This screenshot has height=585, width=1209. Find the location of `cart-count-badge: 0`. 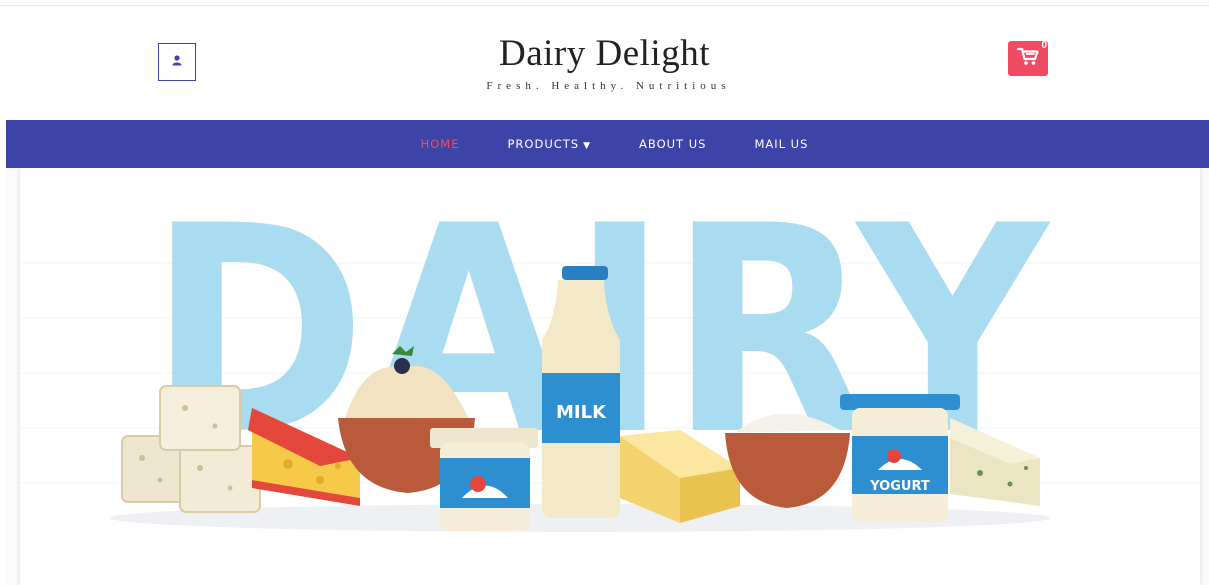

cart-count-badge: 0 is located at coordinates (1044, 45).